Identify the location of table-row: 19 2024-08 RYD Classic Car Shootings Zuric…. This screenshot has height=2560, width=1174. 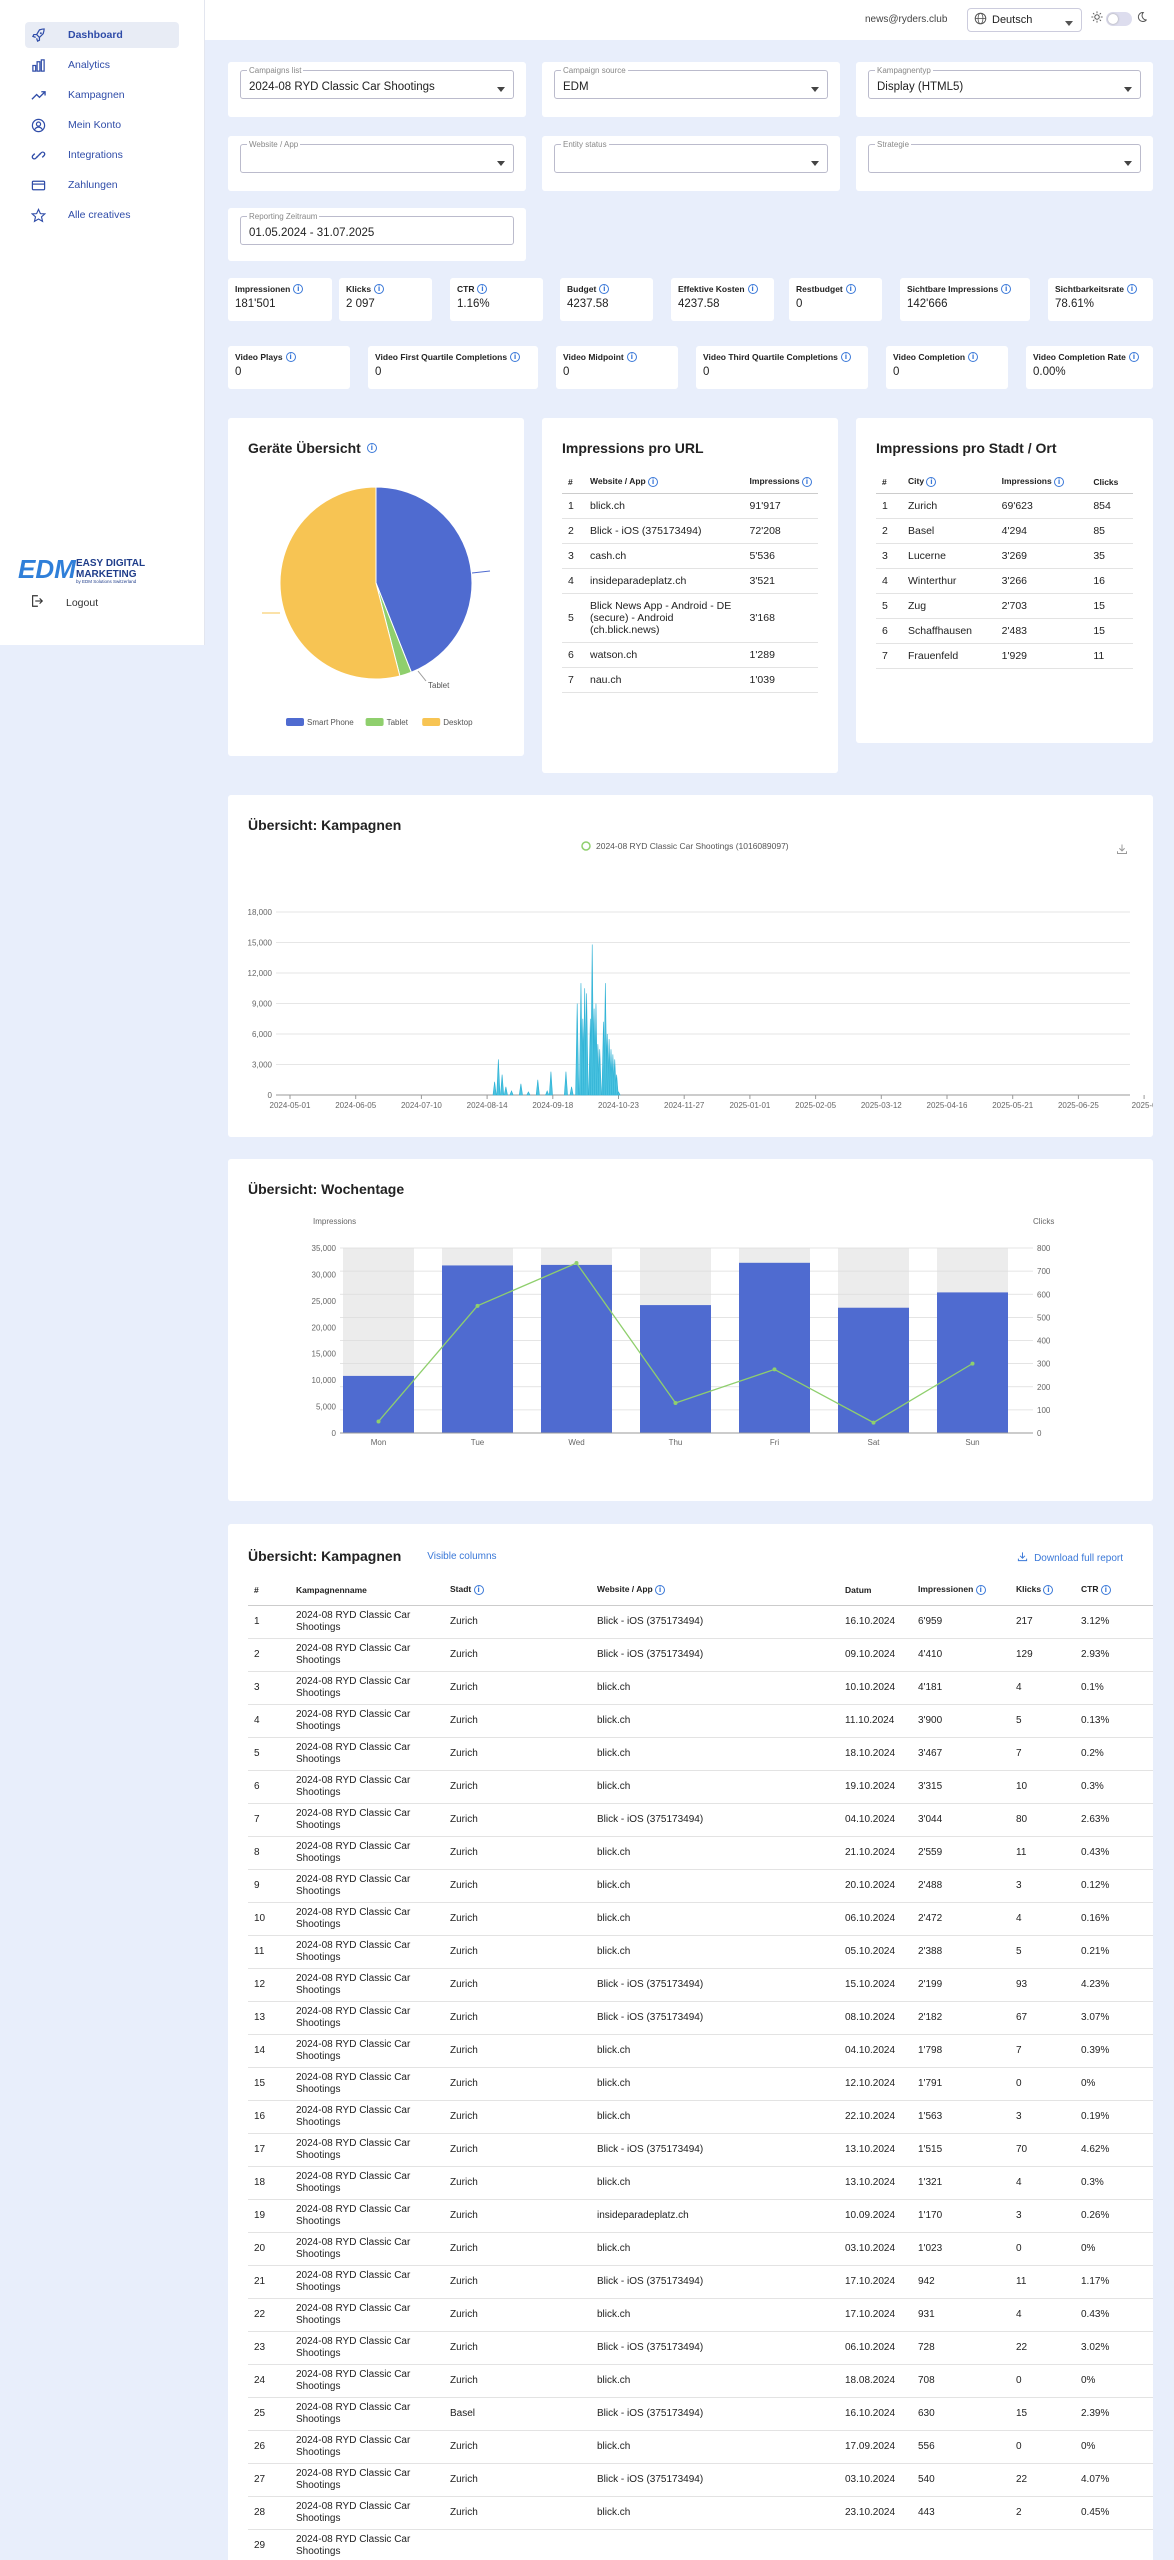
(700, 2216).